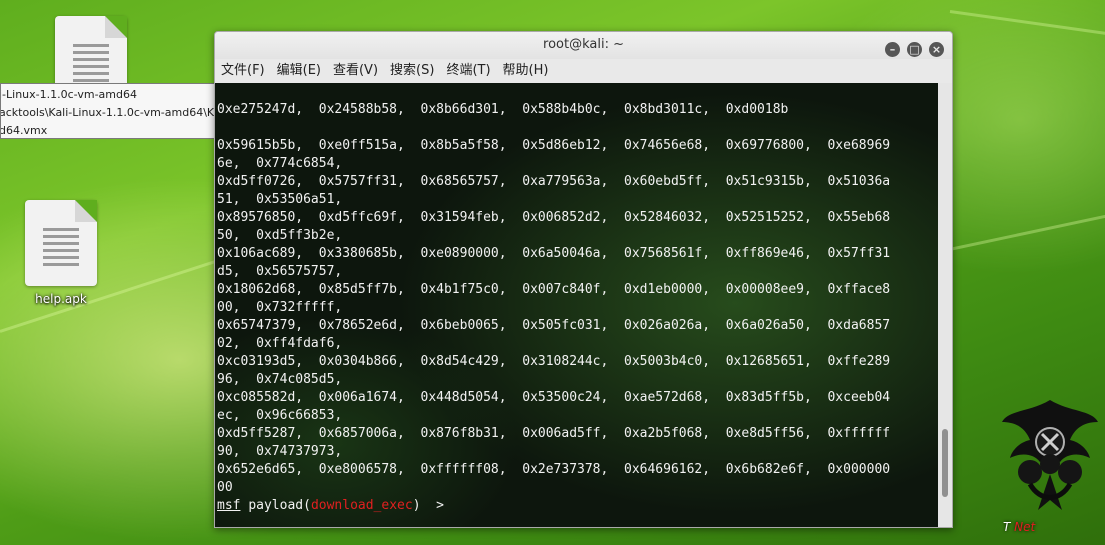 The height and width of the screenshot is (545, 1105). I want to click on prompt-suffix: ) >, so click(428, 505).